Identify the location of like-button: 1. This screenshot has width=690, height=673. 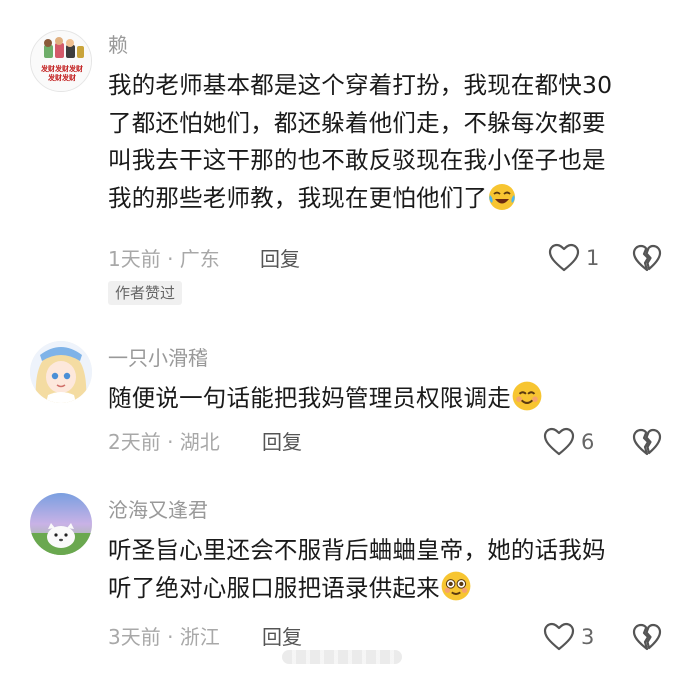
(578, 259).